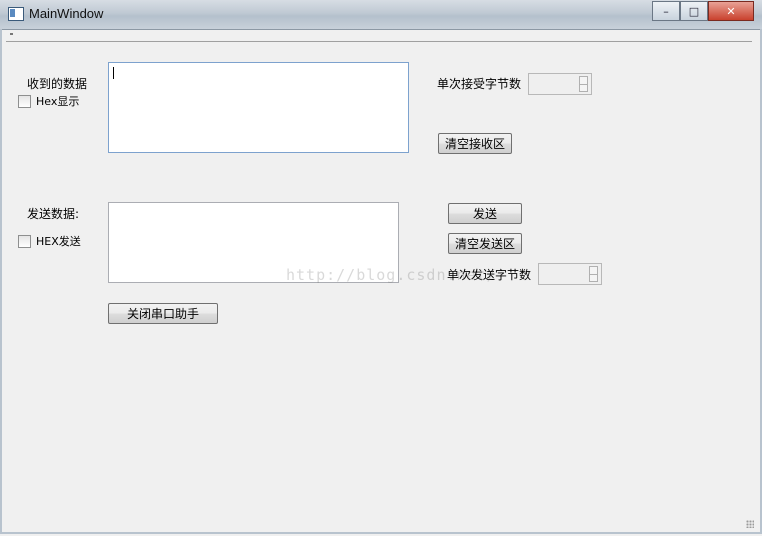  Describe the element at coordinates (113, 73) in the screenshot. I see `text-caret` at that location.